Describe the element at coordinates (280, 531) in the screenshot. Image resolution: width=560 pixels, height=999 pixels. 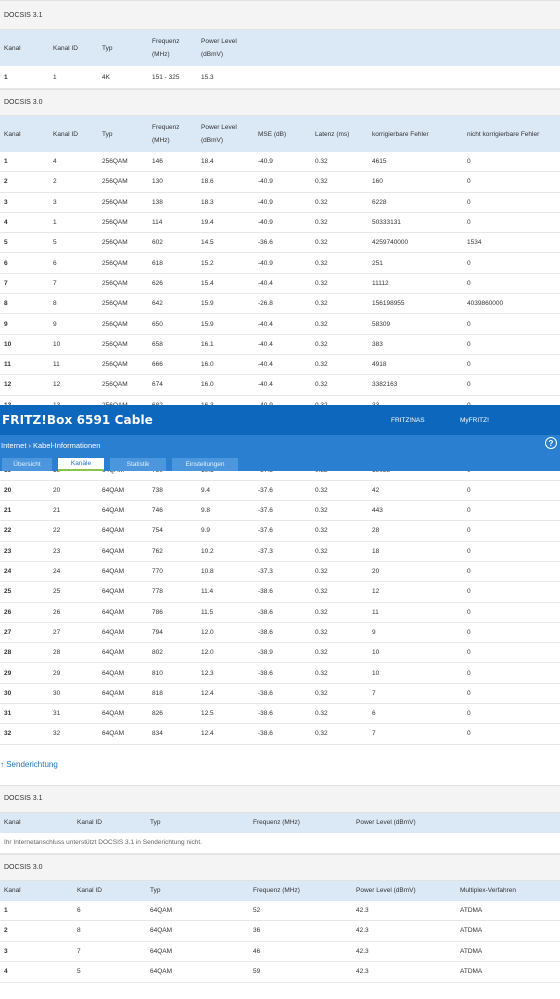
I see `table-row: 22 22 64QAM 754 9.9 -37.6 0.32 28 0` at that location.